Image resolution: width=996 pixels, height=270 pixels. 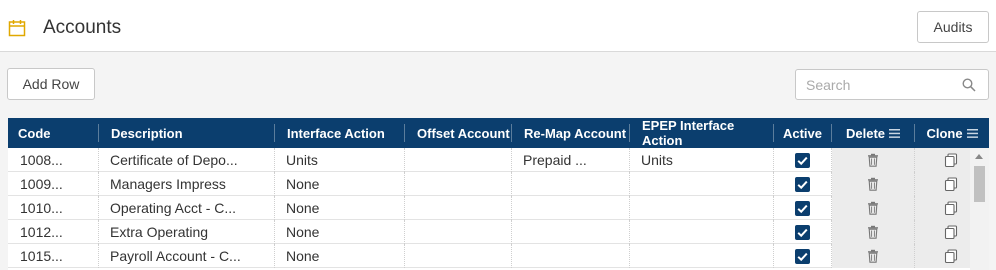 What do you see at coordinates (979, 209) in the screenshot?
I see `vertical-scrollbar` at bounding box center [979, 209].